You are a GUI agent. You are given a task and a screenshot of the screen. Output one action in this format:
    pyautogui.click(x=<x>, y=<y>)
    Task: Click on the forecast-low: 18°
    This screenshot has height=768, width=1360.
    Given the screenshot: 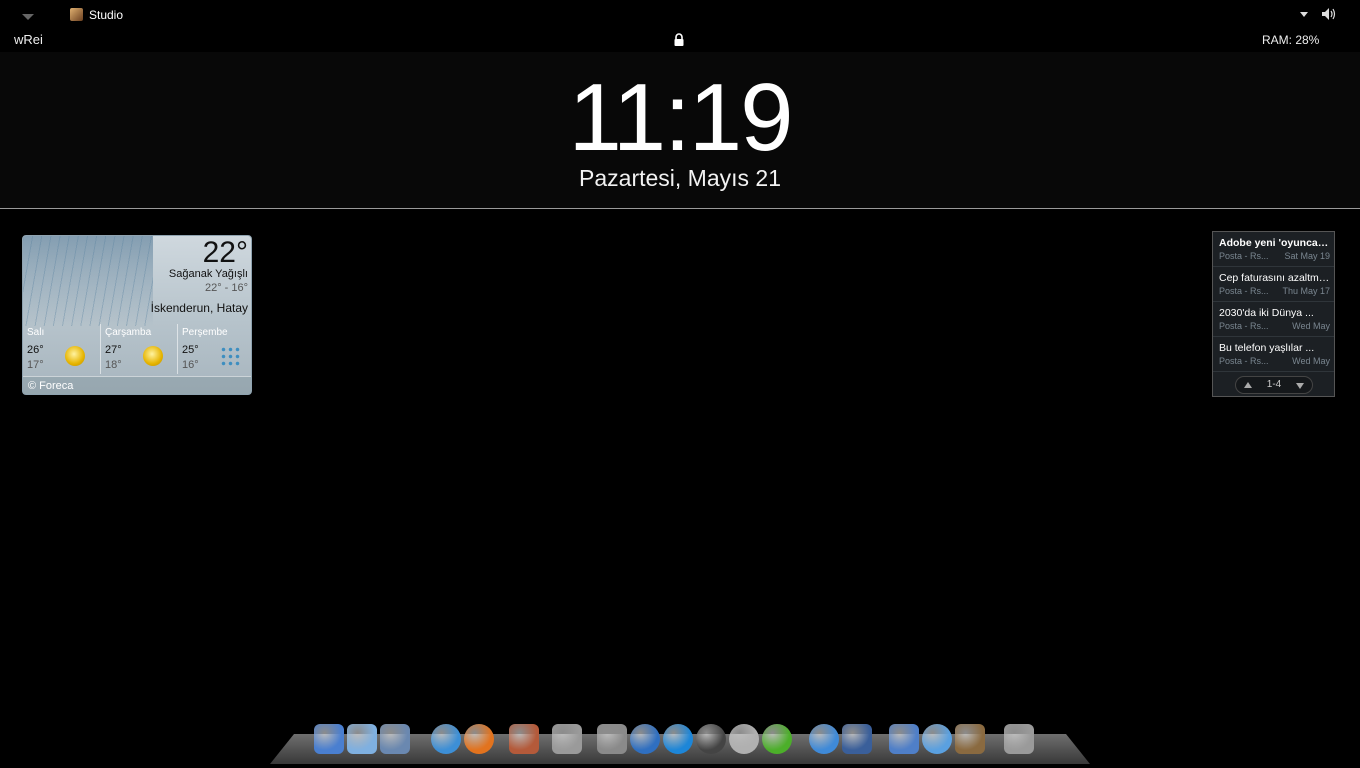 What is the action you would take?
    pyautogui.click(x=113, y=365)
    